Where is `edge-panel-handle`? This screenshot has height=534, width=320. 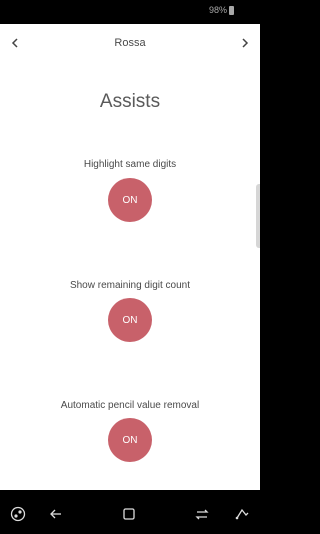
edge-panel-handle is located at coordinates (258, 216).